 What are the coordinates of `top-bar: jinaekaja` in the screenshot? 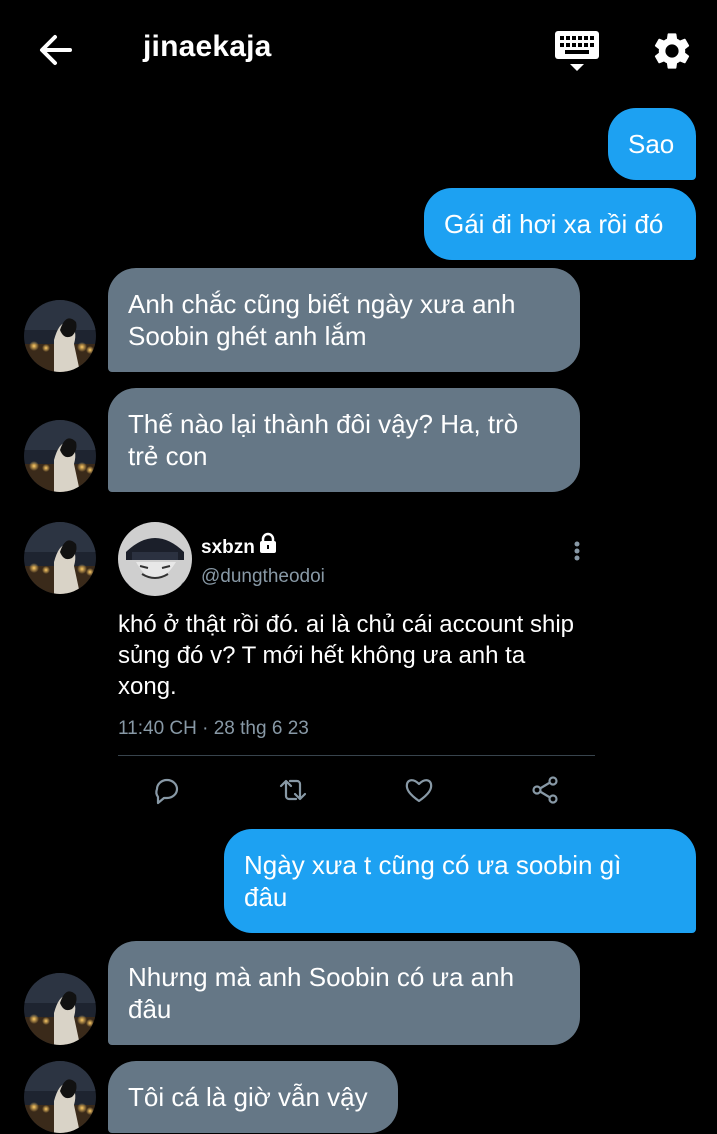 It's located at (358, 50).